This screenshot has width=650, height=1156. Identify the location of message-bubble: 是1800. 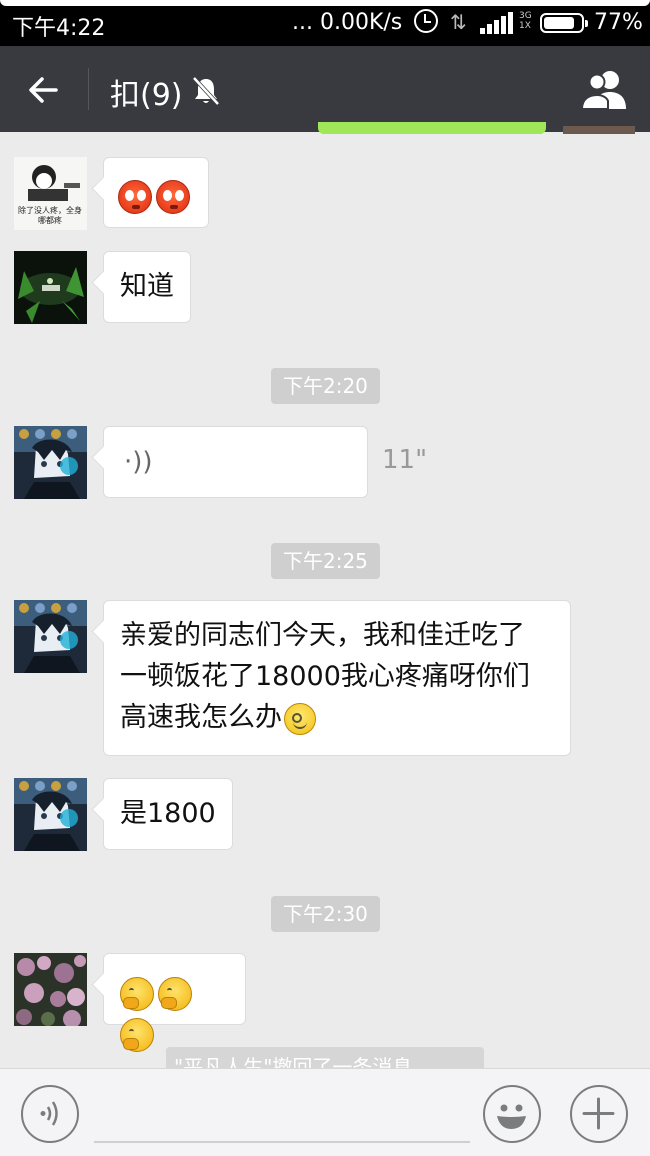
(168, 814).